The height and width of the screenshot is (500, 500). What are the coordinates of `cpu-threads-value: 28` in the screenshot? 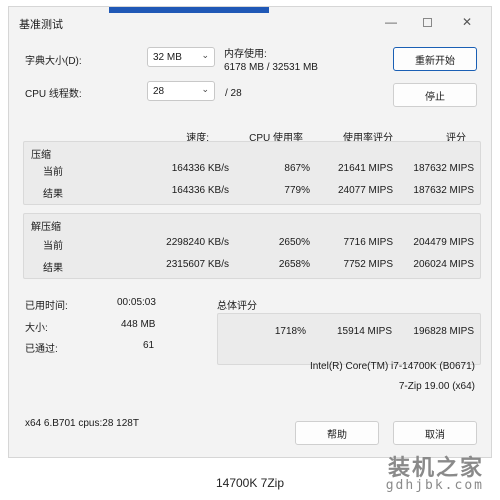 It's located at (159, 91).